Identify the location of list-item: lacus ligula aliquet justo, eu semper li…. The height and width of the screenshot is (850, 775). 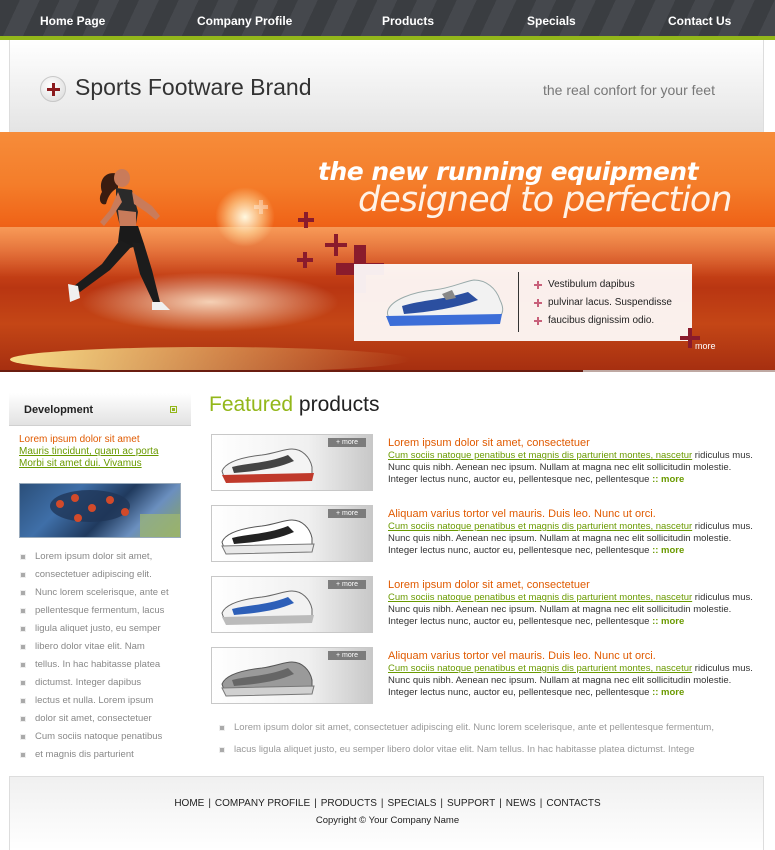
(466, 752).